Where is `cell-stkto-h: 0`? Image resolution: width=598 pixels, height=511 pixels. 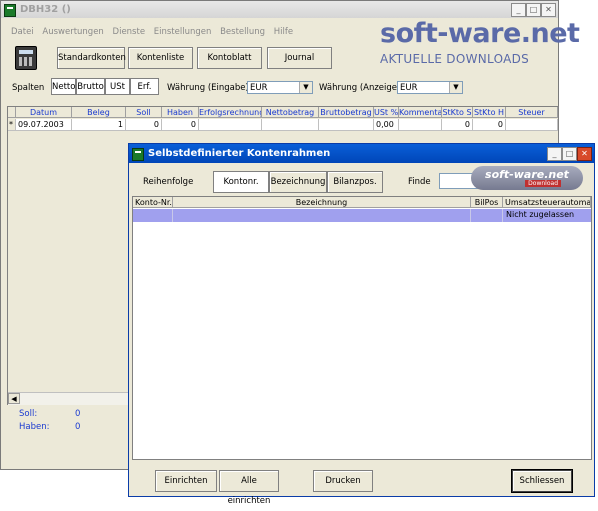 cell-stkto-h: 0 is located at coordinates (489, 125).